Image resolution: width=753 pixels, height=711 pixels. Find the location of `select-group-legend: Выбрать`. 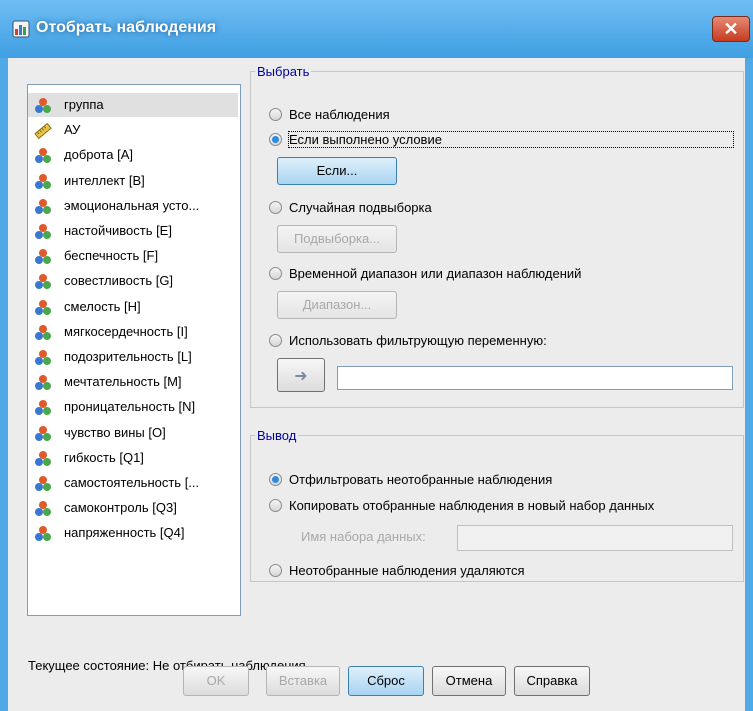

select-group-legend: Выбрать is located at coordinates (283, 71).